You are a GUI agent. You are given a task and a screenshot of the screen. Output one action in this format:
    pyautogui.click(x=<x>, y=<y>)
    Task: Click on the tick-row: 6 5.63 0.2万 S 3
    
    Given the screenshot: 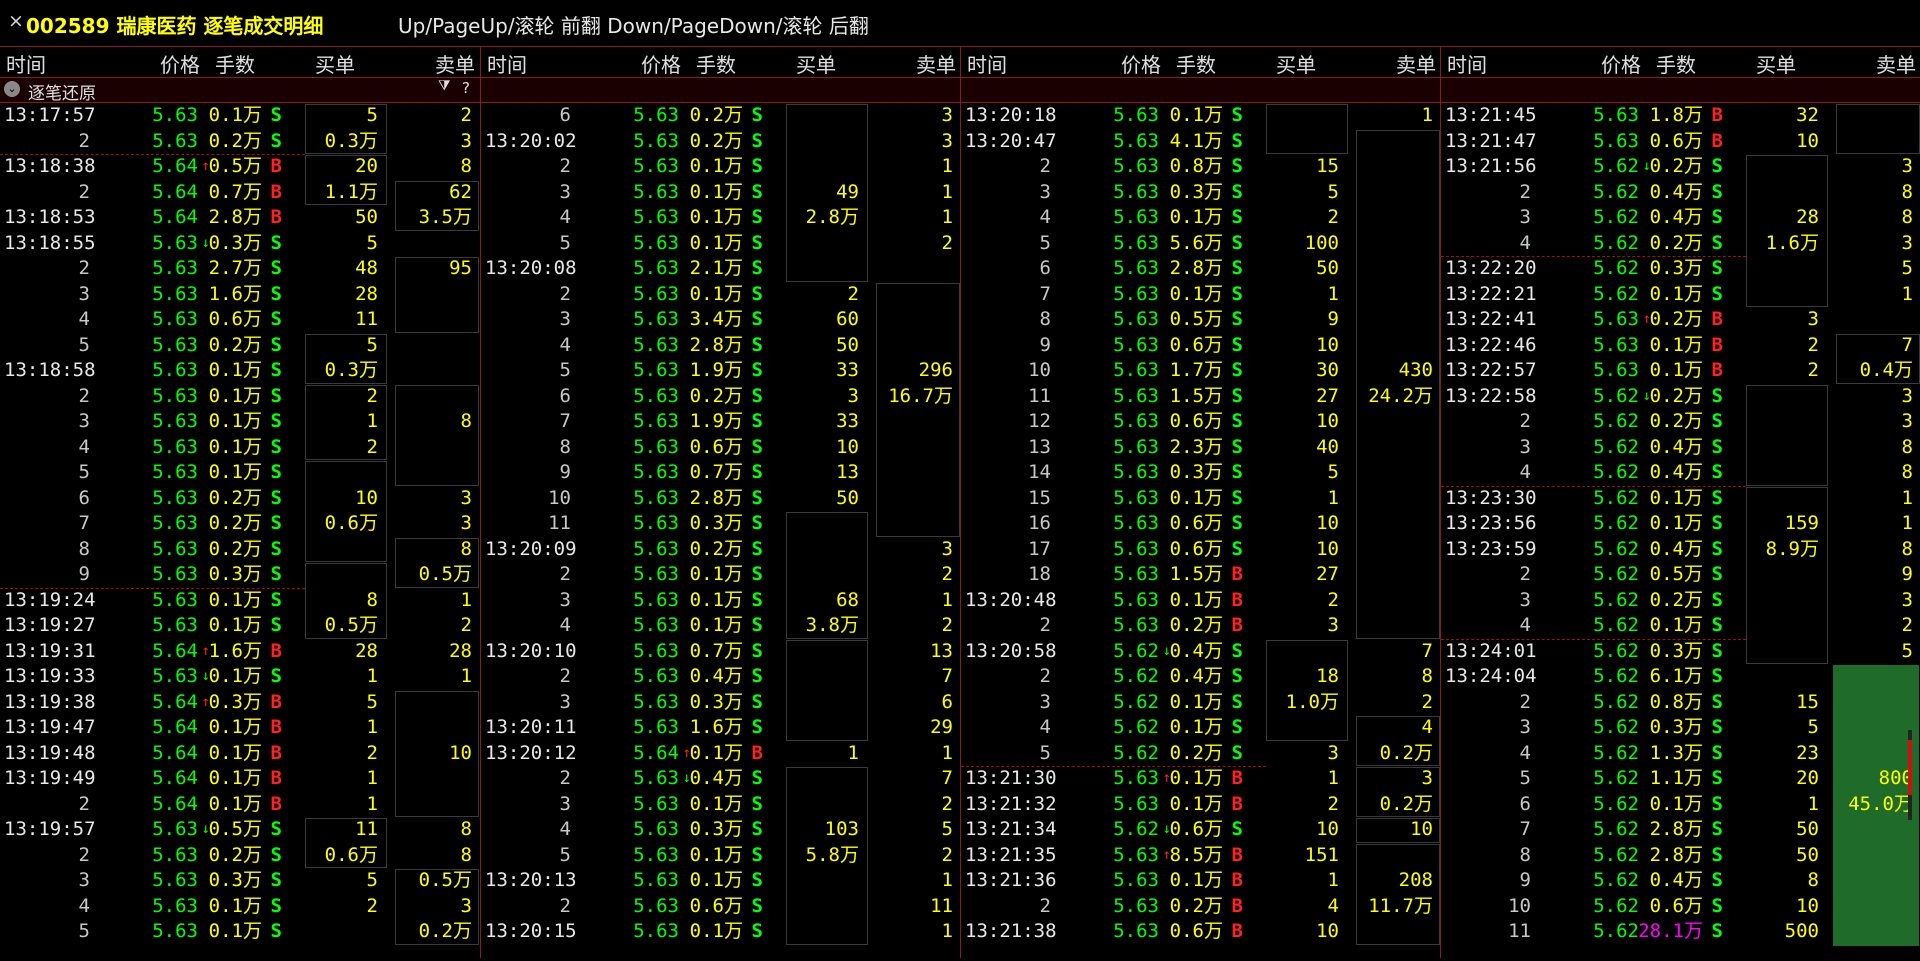 What is the action you would take?
    pyautogui.click(x=721, y=116)
    